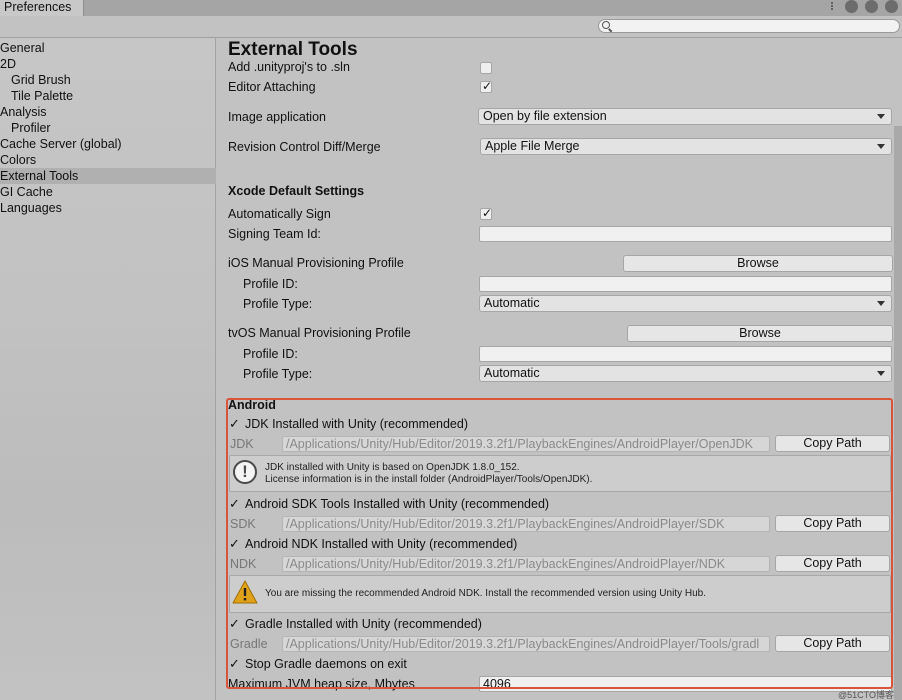 The image size is (902, 700). I want to click on sidebar-item-tile-palette: Tile Palette, so click(108, 96).